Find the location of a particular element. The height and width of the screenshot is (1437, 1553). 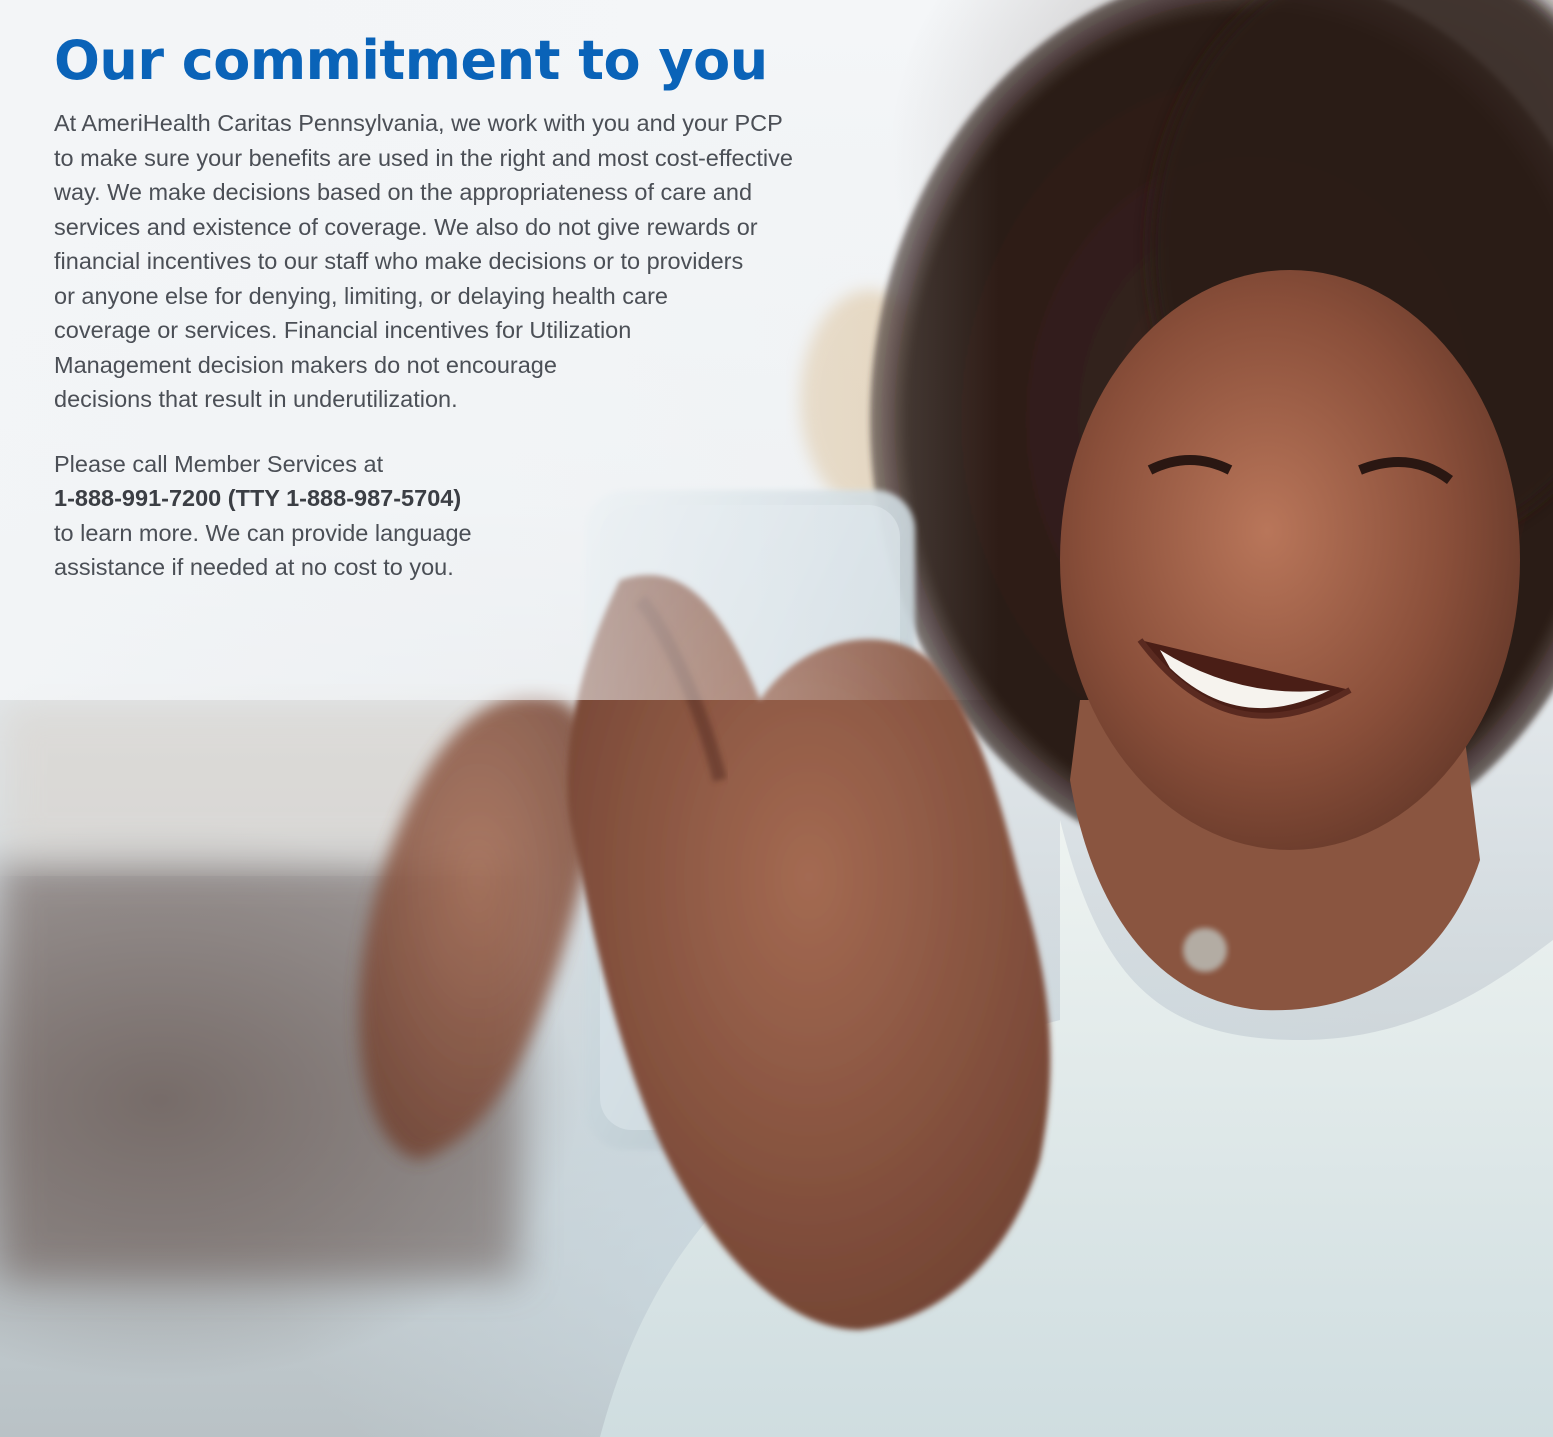

contact-line-3: to learn more. We can provide language is located at coordinates (263, 532).